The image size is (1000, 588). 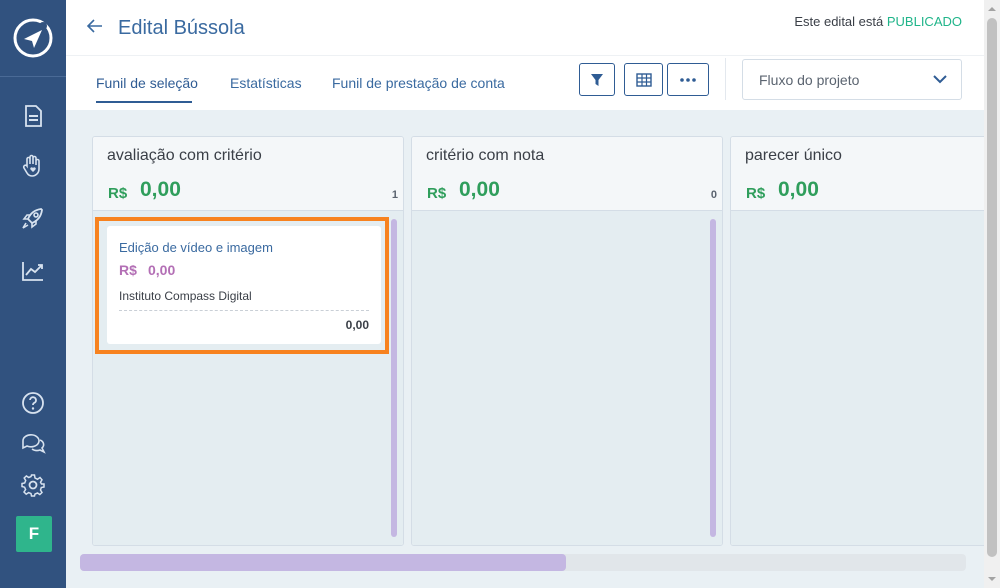 I want to click on flow-select-label: Fluxo do projeto, so click(x=809, y=80).